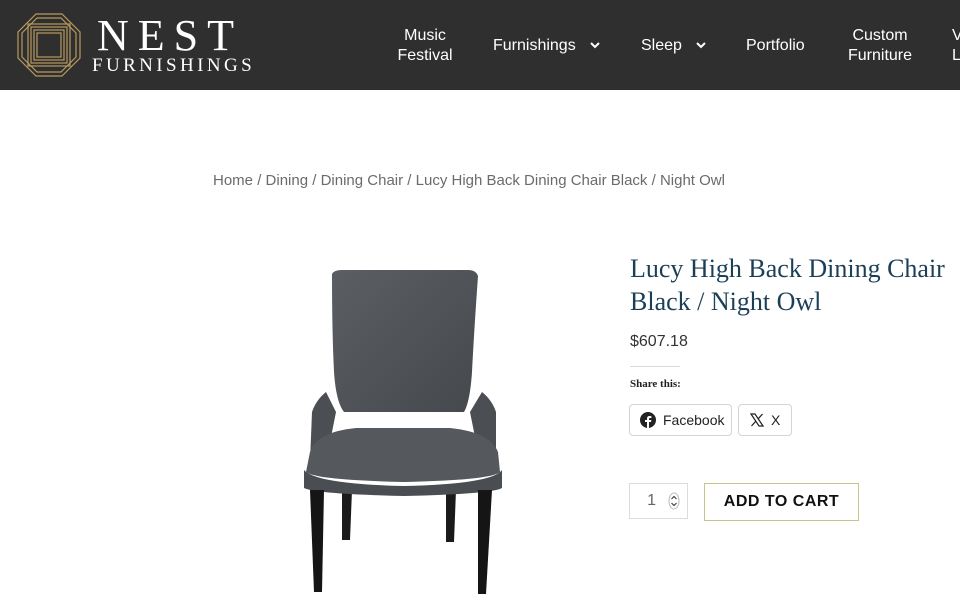 This screenshot has height=604, width=960. What do you see at coordinates (362, 180) in the screenshot?
I see `breadcrumb-dining-chair: Dining Chair` at bounding box center [362, 180].